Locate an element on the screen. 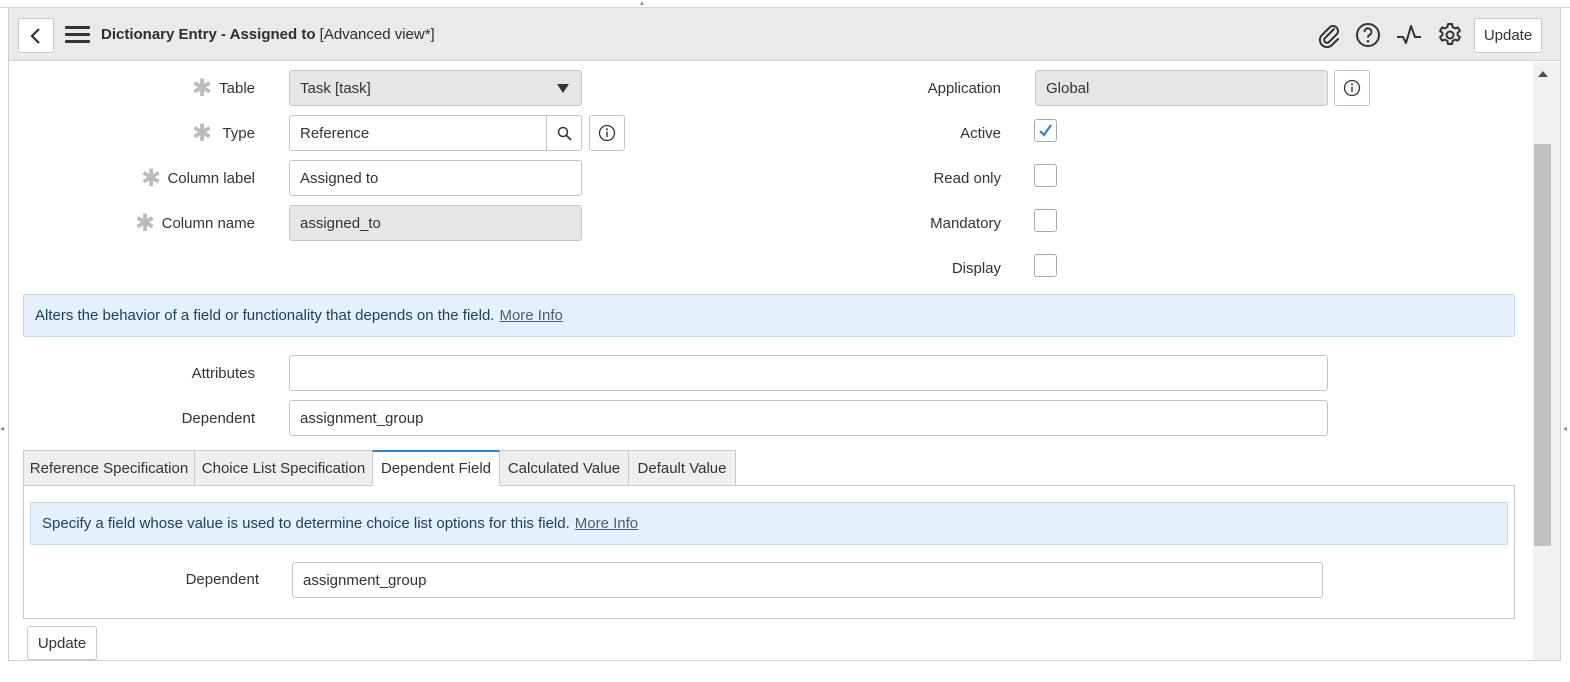 The width and height of the screenshot is (1570, 682). type-info-button is located at coordinates (607, 133).